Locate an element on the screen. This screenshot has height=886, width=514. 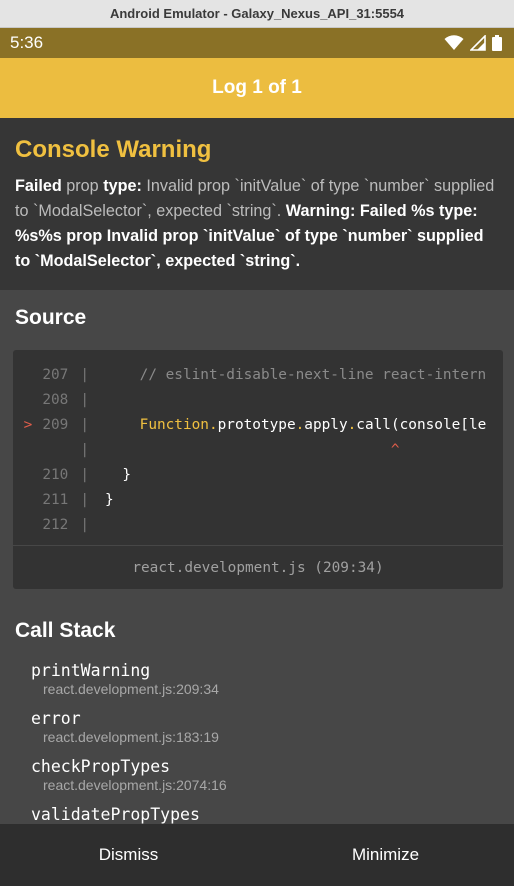
code-line: 212 | is located at coordinates (65, 524).